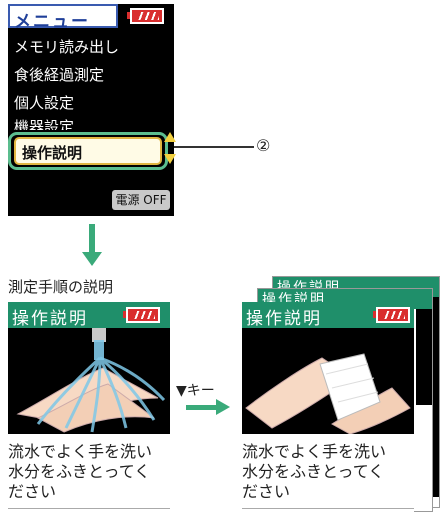  I want to click on down-arrow-head, so click(92, 259).